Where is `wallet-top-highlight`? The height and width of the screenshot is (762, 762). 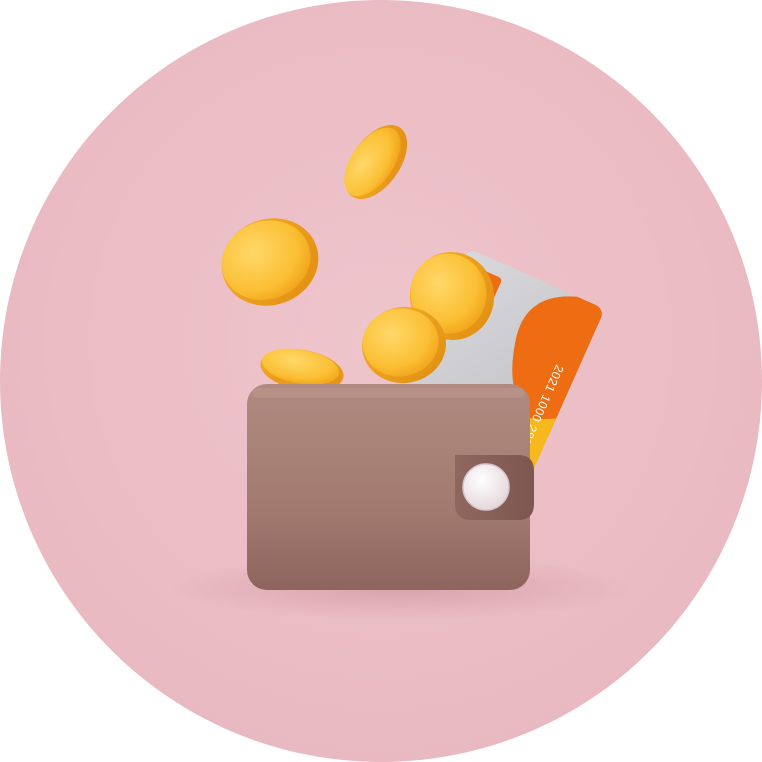 wallet-top-highlight is located at coordinates (388, 393).